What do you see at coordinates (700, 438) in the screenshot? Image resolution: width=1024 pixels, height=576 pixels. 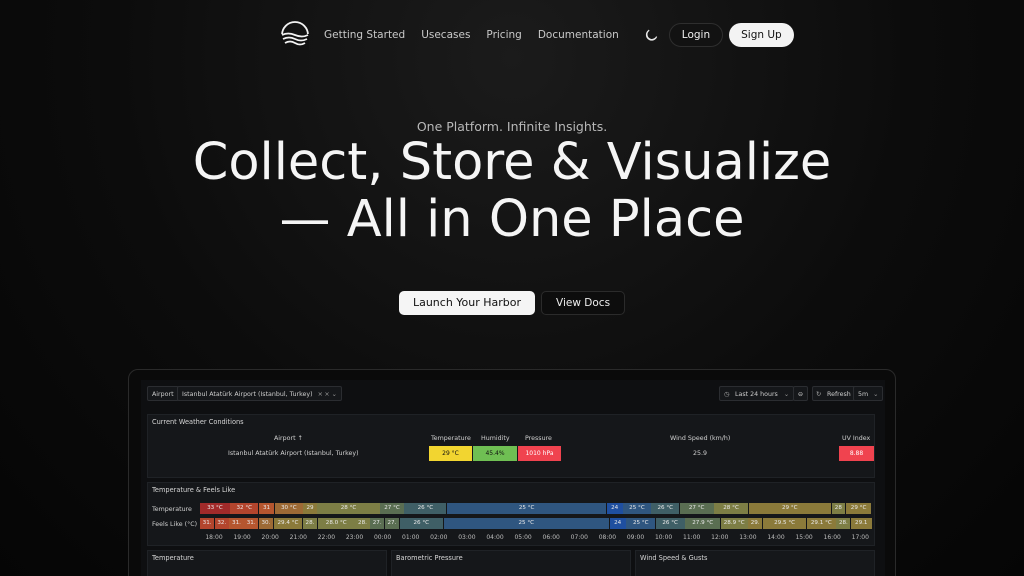 I see `col-wind: Wind Speed (km/h)` at bounding box center [700, 438].